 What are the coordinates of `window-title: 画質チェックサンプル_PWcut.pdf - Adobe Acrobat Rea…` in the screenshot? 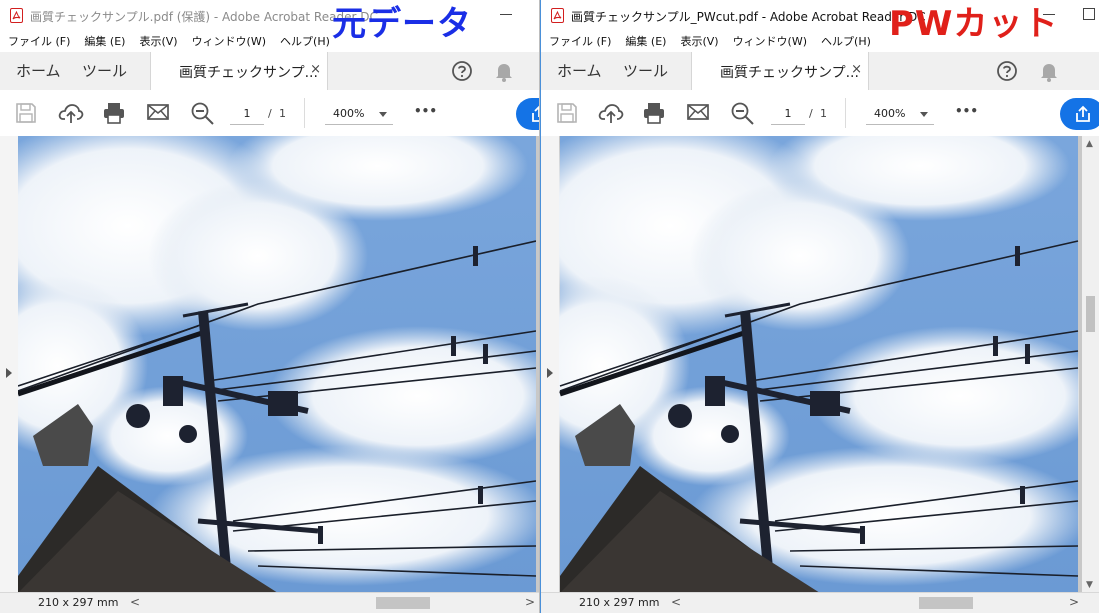 It's located at (748, 17).